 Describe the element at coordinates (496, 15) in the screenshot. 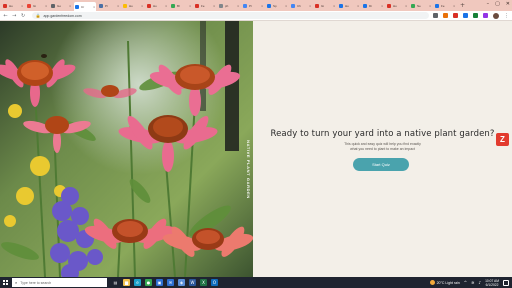

I see `profile-avatar` at that location.